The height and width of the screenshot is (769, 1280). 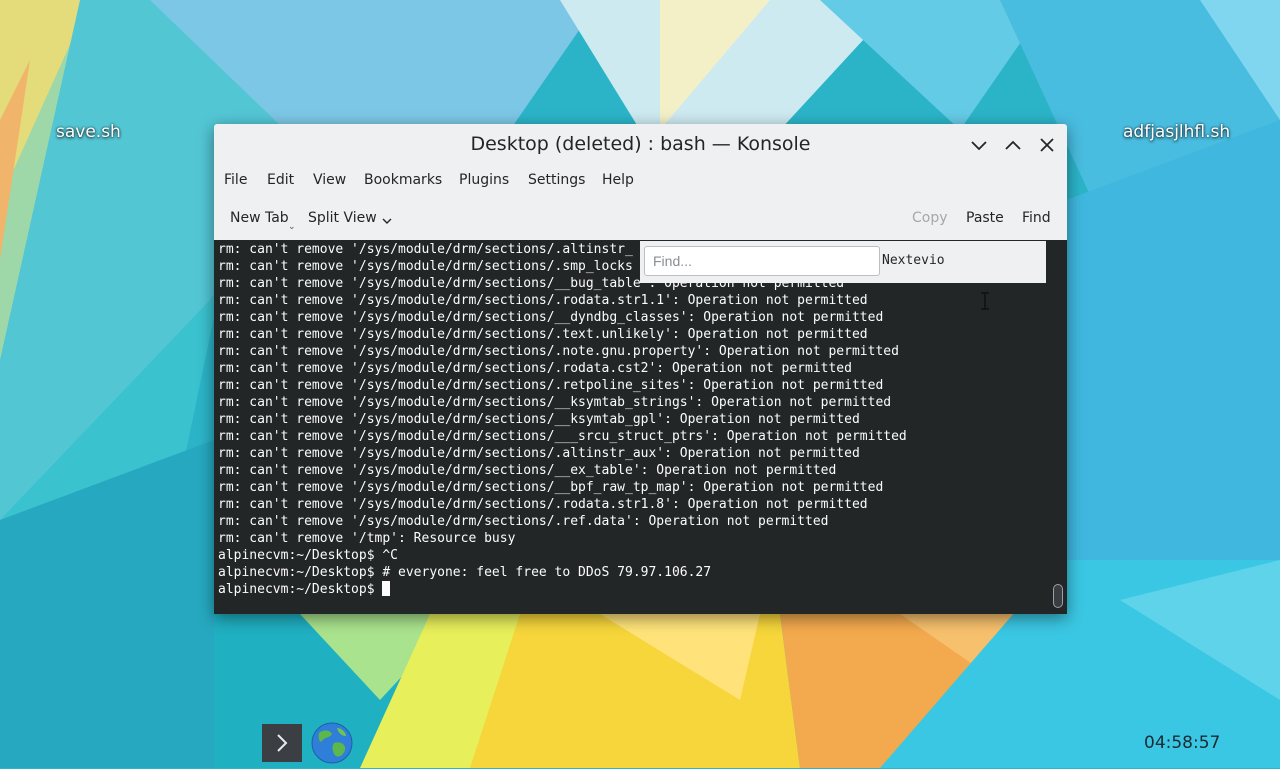 I want to click on titlebar: Desktop (deleted) : bash — Konsole, so click(x=640, y=145).